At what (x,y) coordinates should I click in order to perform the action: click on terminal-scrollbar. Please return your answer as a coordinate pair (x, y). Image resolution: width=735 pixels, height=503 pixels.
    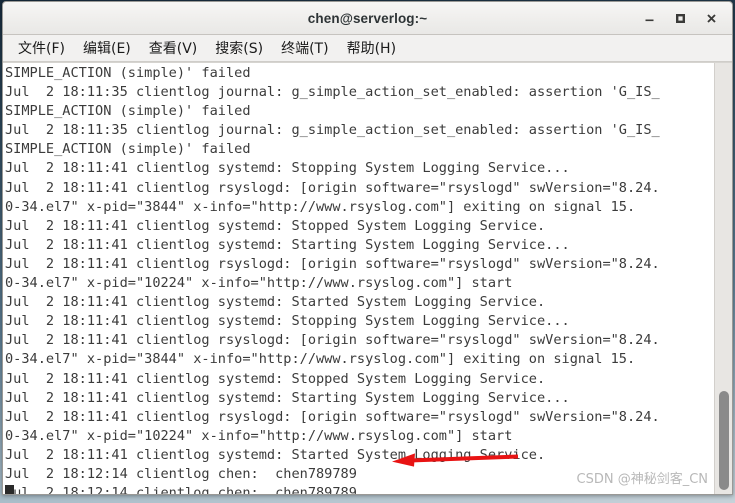
    Looking at the image, I should click on (723, 278).